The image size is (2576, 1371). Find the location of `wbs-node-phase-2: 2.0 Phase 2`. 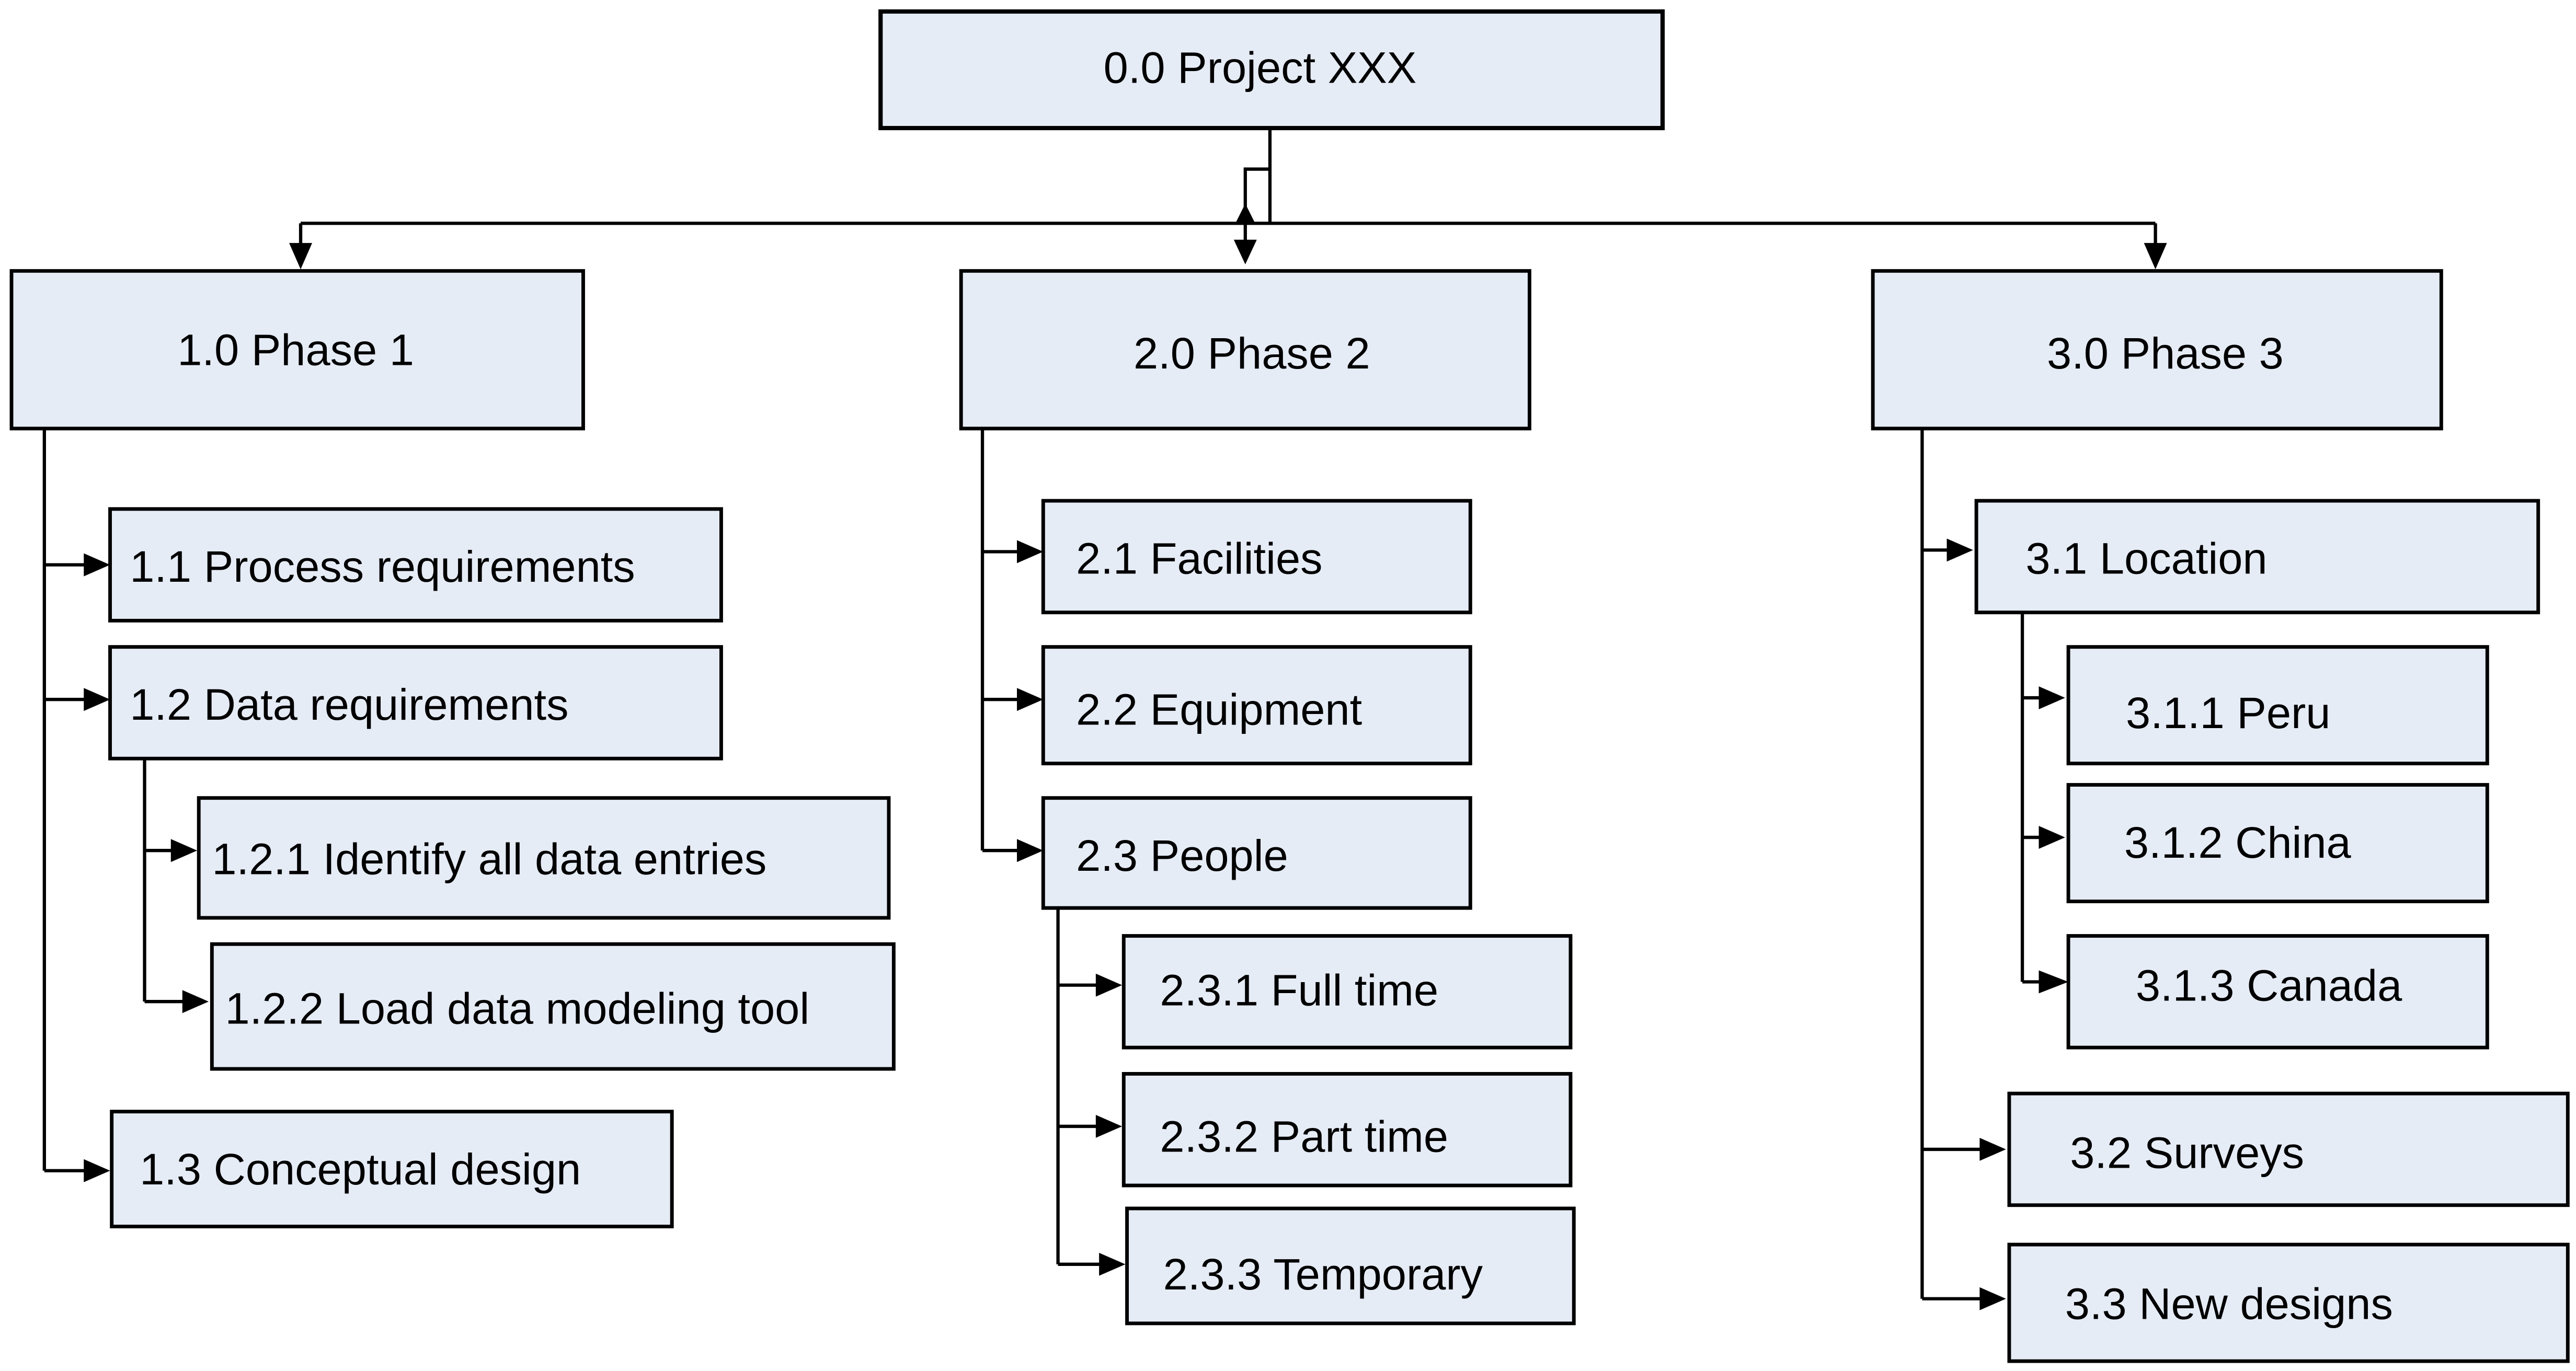

wbs-node-phase-2: 2.0 Phase 2 is located at coordinates (1245, 350).